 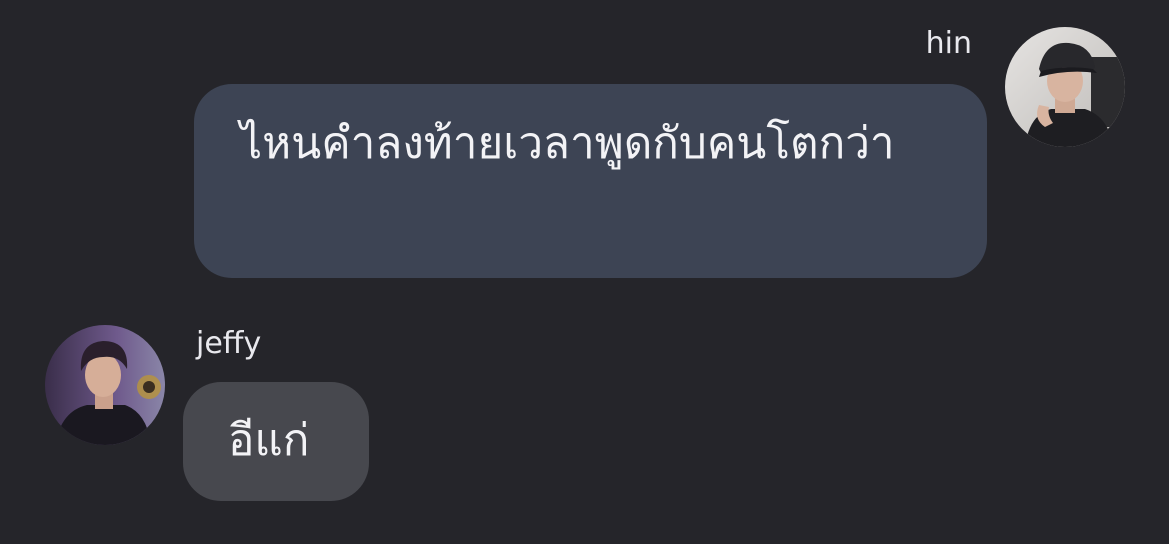 I want to click on message-text-hin: ไหนคำลงท้ายเวลาพูดกับคนโตกว่า, so click(x=567, y=143).